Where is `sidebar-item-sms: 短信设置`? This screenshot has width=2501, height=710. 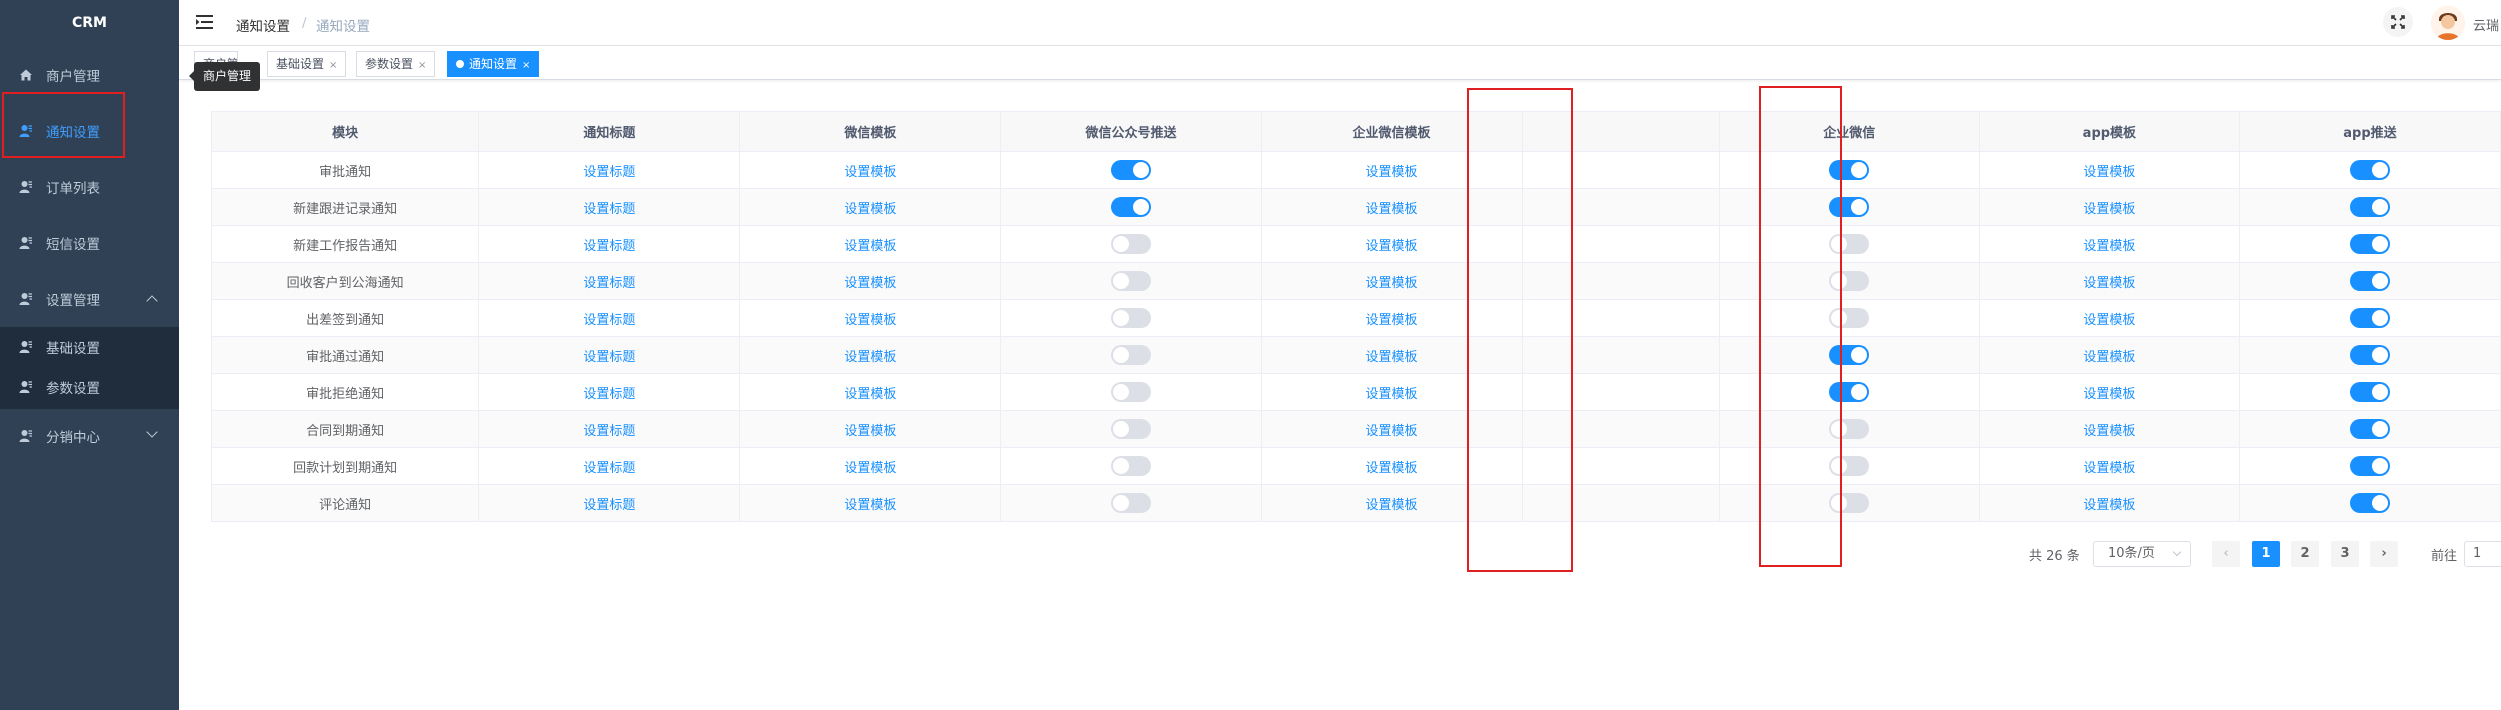
sidebar-item-sms: 短信设置 is located at coordinates (89, 243).